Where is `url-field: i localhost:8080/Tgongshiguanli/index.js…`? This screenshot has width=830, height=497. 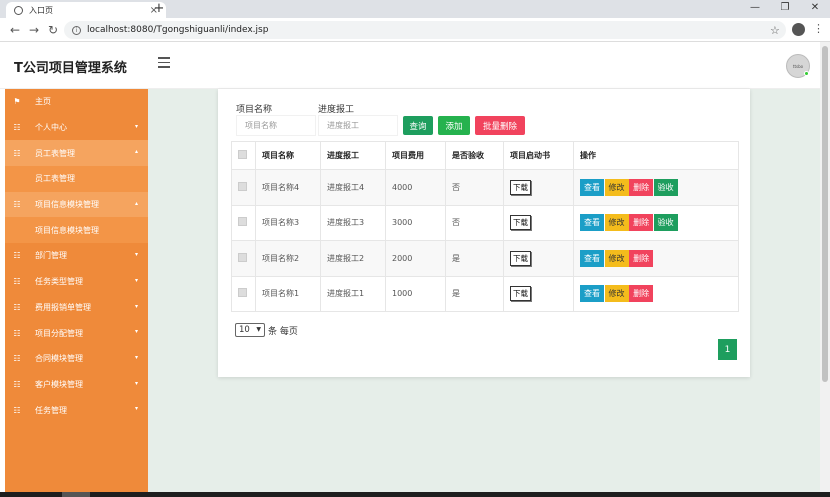 url-field: i localhost:8080/Tgongshiguanli/index.js… is located at coordinates (425, 30).